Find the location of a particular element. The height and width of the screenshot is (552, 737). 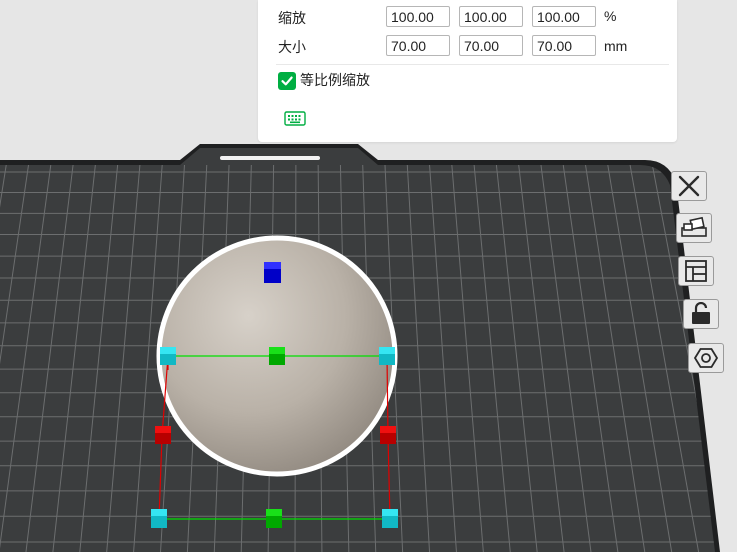

hexagon-button is located at coordinates (706, 358).